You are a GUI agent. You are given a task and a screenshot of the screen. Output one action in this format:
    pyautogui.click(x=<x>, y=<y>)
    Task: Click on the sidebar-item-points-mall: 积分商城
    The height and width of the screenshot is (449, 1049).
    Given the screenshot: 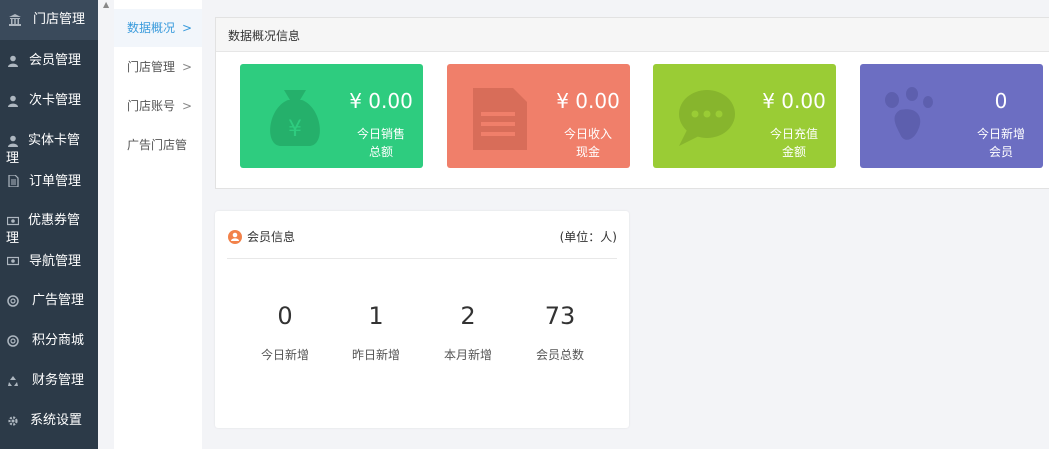 What is the action you would take?
    pyautogui.click(x=49, y=340)
    